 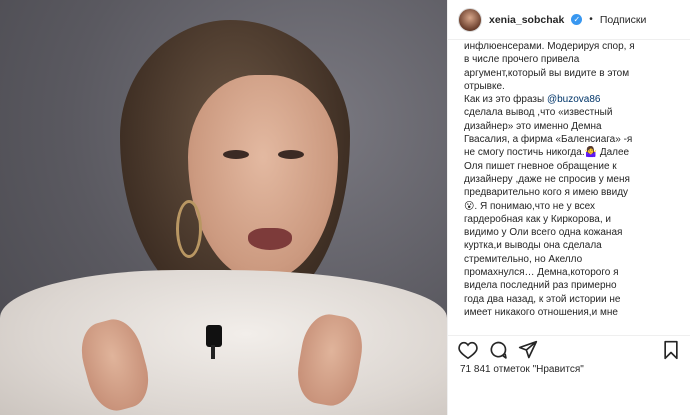 I want to click on comment-icon, so click(x=498, y=350).